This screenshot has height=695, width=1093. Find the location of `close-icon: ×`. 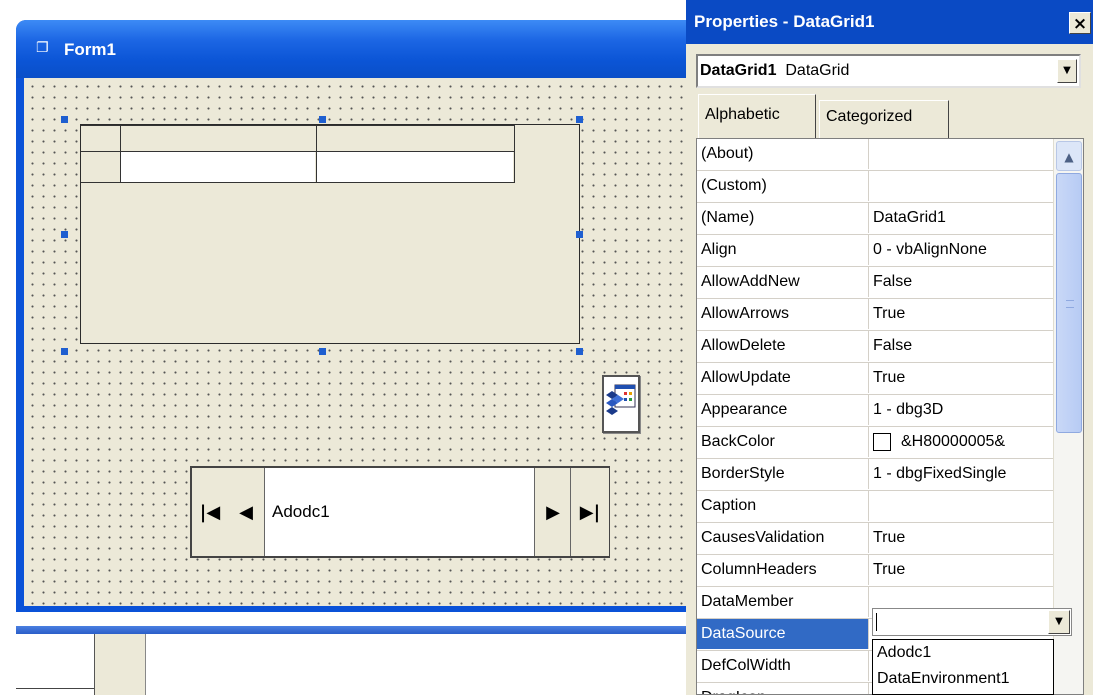

close-icon: × is located at coordinates (1080, 23).